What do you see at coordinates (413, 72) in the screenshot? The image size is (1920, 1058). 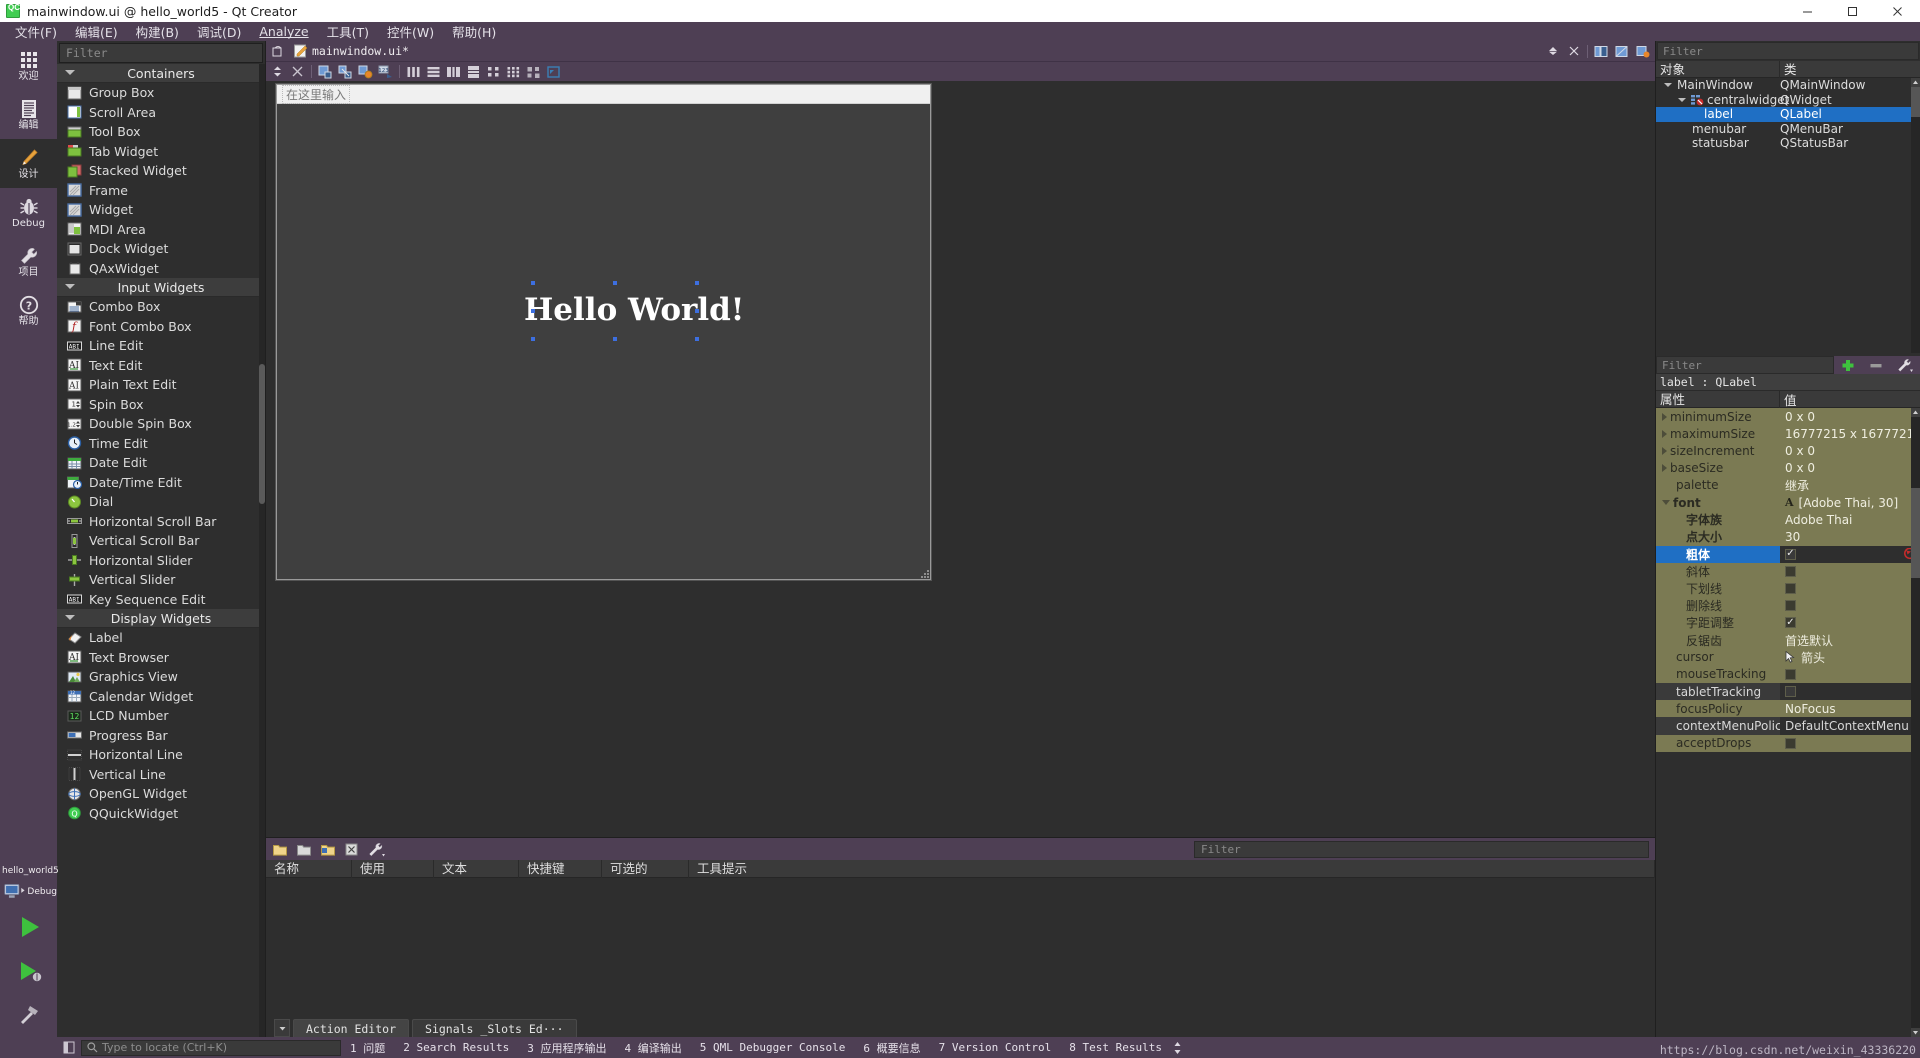 I see `layout-horizontal-icon` at bounding box center [413, 72].